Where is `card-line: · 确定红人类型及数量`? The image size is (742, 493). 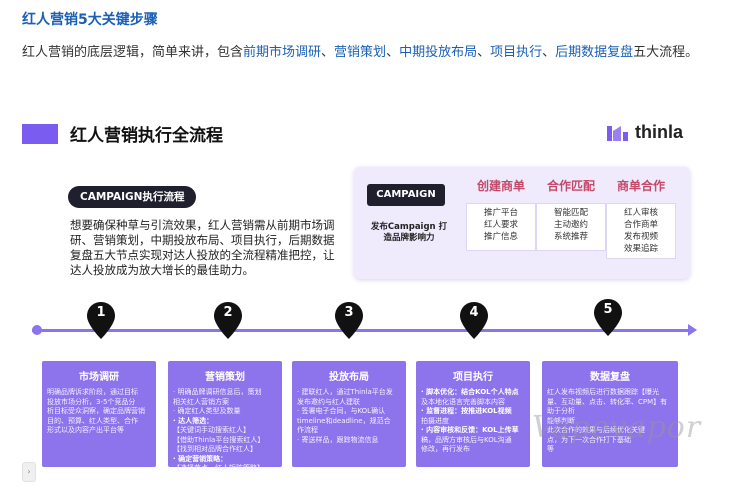 card-line: · 确定红人类型及数量 is located at coordinates (207, 411).